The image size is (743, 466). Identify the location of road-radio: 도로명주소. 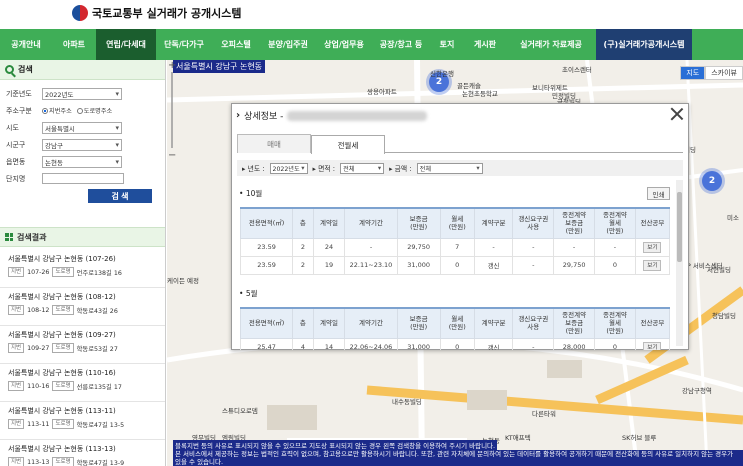
(94, 110).